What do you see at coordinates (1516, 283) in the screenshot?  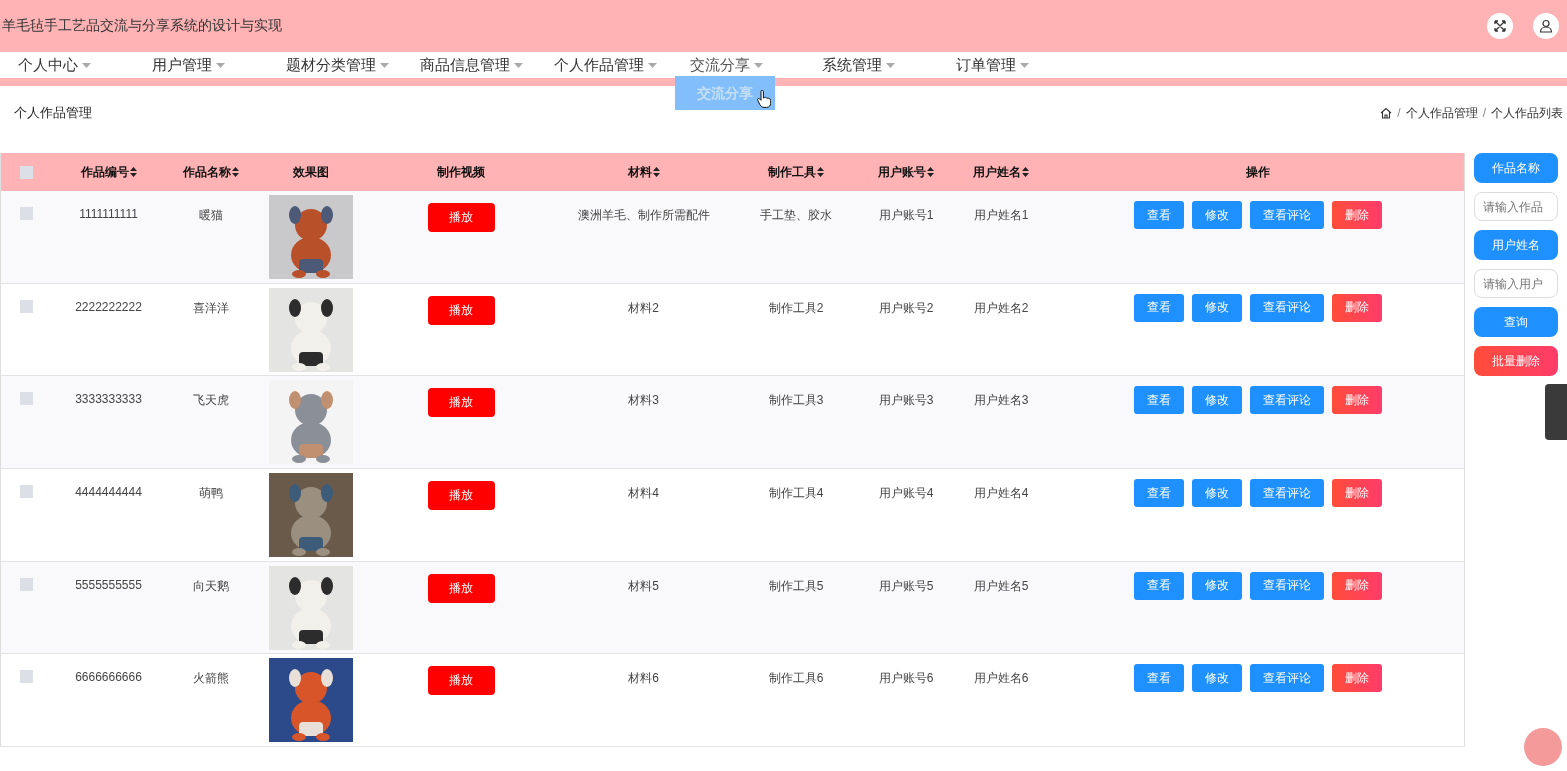 I see `search-field: 请输入用户` at bounding box center [1516, 283].